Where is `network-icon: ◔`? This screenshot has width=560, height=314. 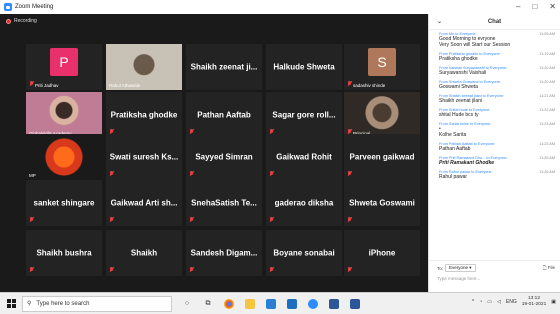 network-icon: ◔ is located at coordinates (480, 302).